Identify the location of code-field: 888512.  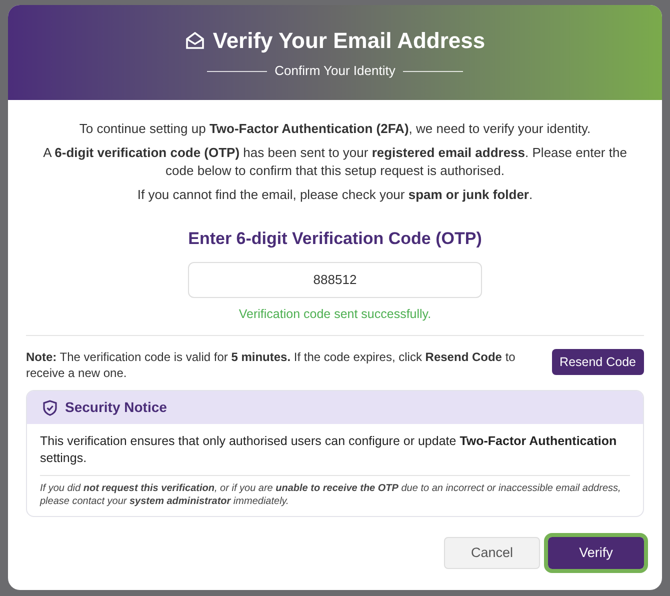
(335, 280).